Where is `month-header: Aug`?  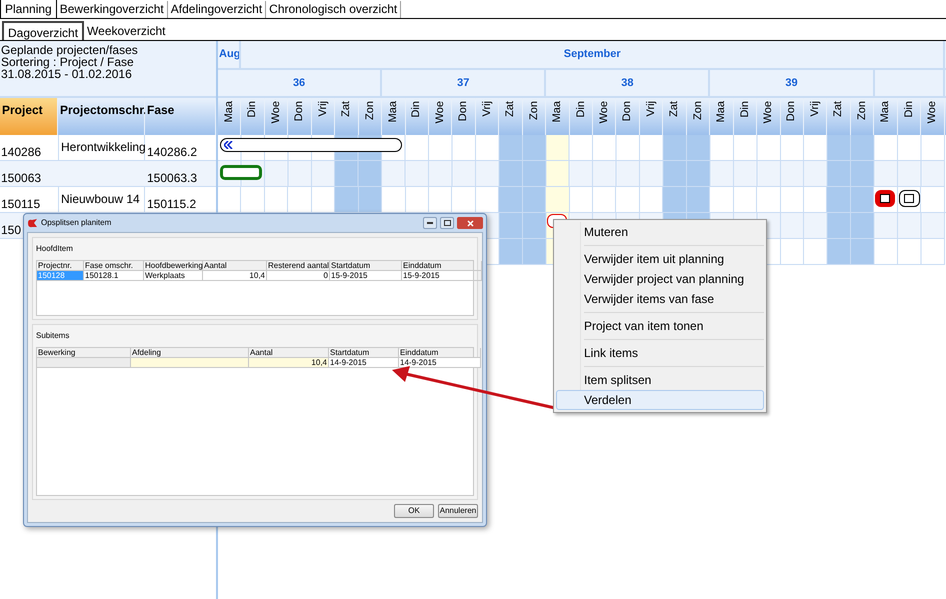 month-header: Aug is located at coordinates (230, 54).